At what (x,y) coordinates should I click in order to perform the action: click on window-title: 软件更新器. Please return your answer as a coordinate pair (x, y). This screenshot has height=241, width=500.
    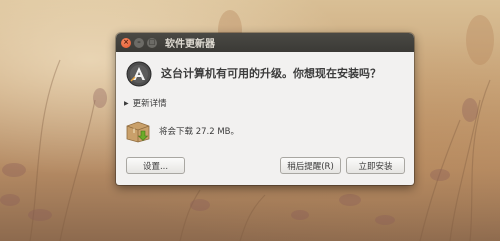
    Looking at the image, I should click on (190, 44).